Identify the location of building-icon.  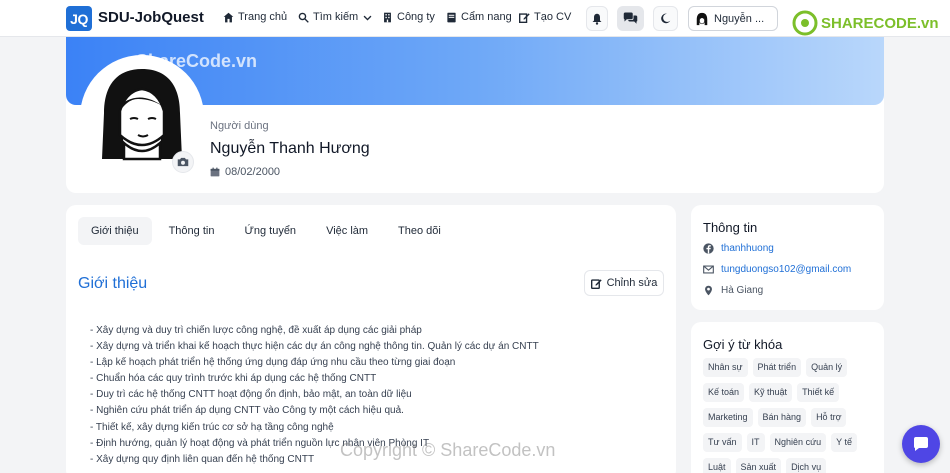
(387, 17).